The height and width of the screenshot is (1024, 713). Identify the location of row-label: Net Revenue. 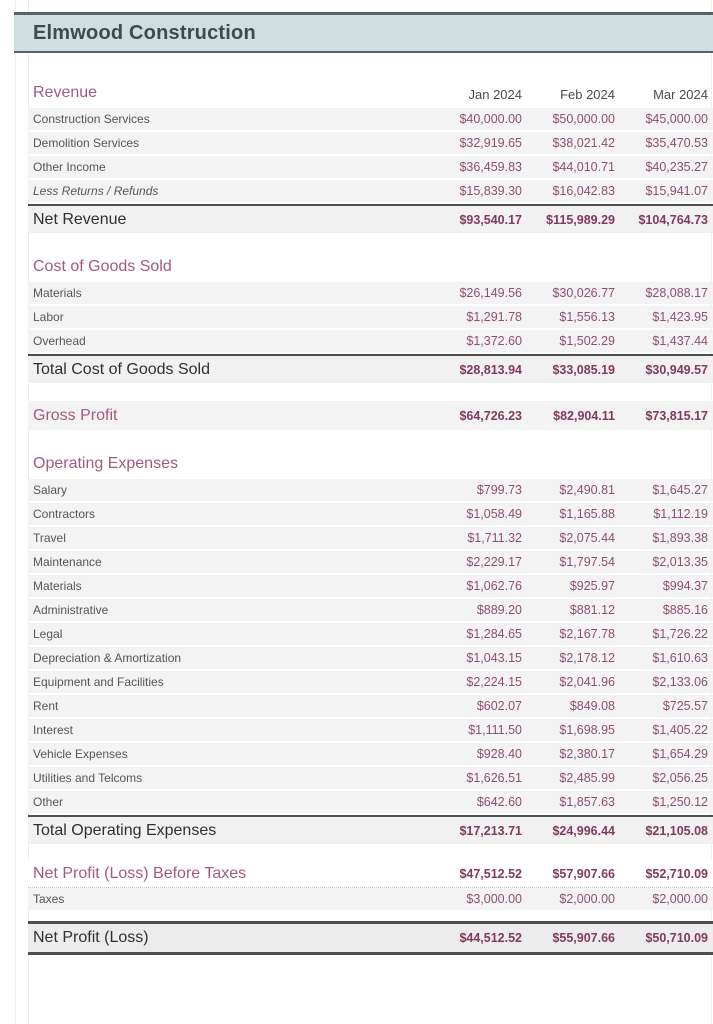
(80, 219).